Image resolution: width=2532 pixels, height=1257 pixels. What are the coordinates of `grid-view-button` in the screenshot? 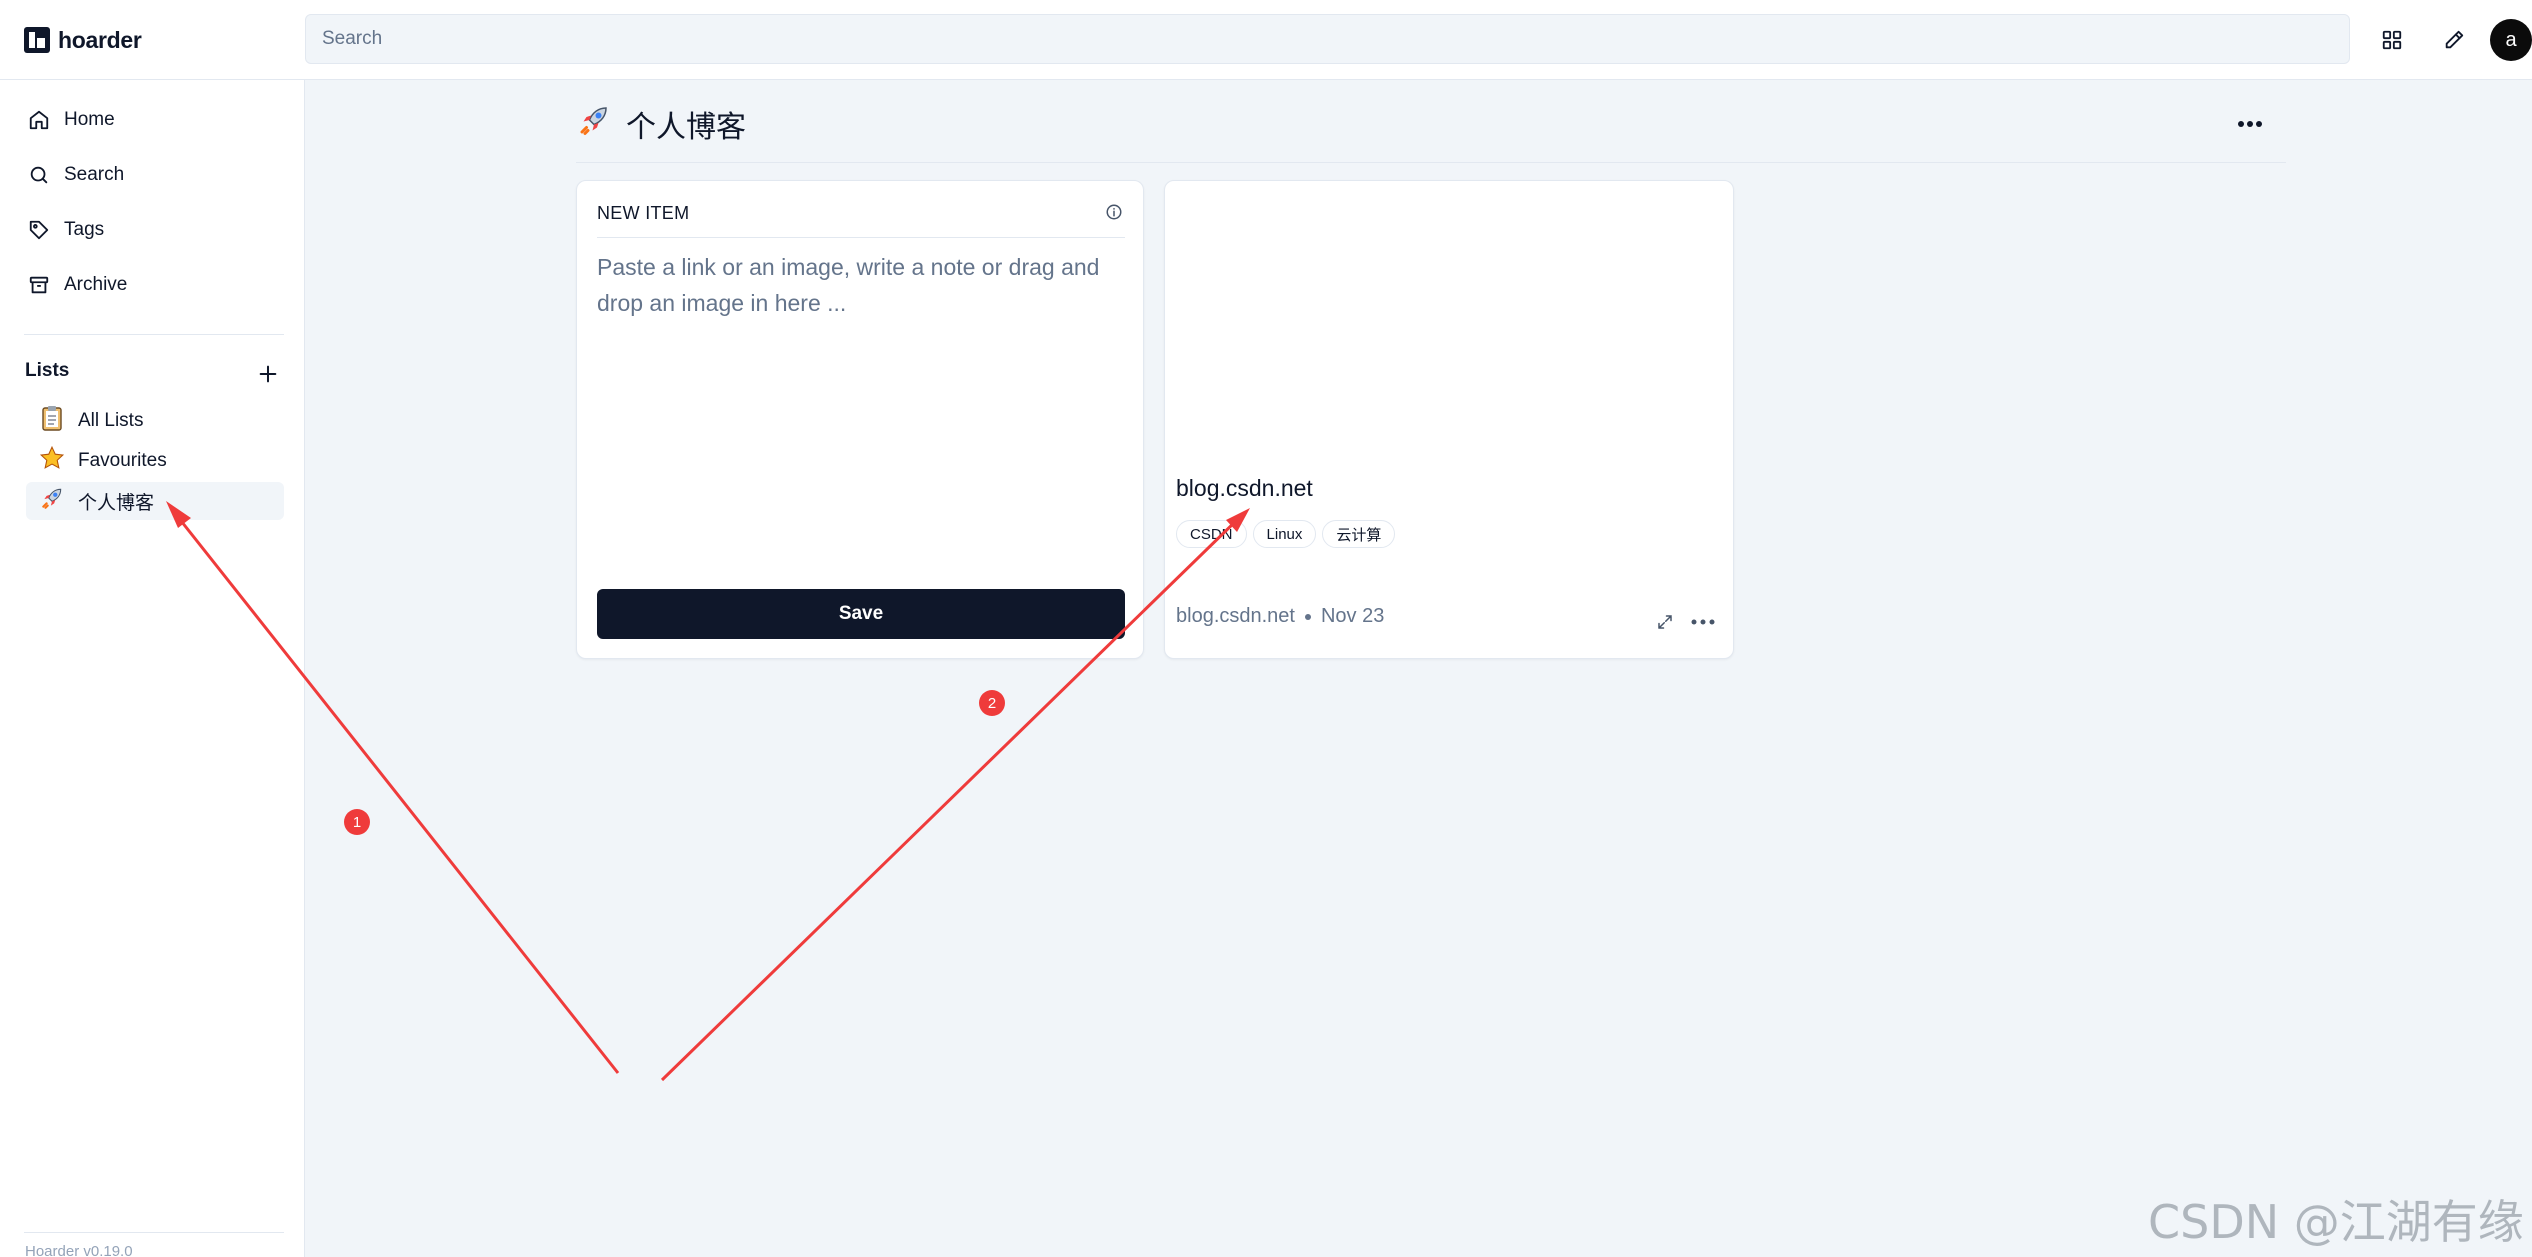 It's located at (2392, 40).